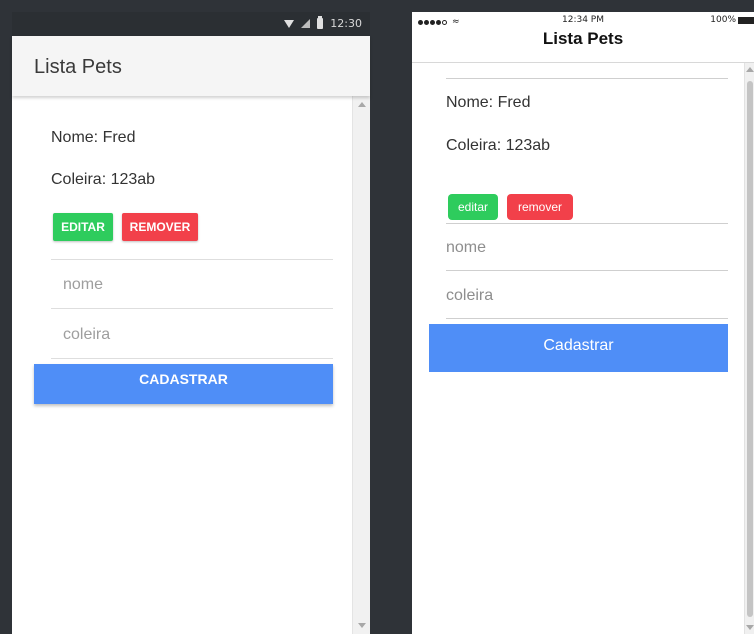 The image size is (754, 634). I want to click on navbar-divider, so click(583, 62).